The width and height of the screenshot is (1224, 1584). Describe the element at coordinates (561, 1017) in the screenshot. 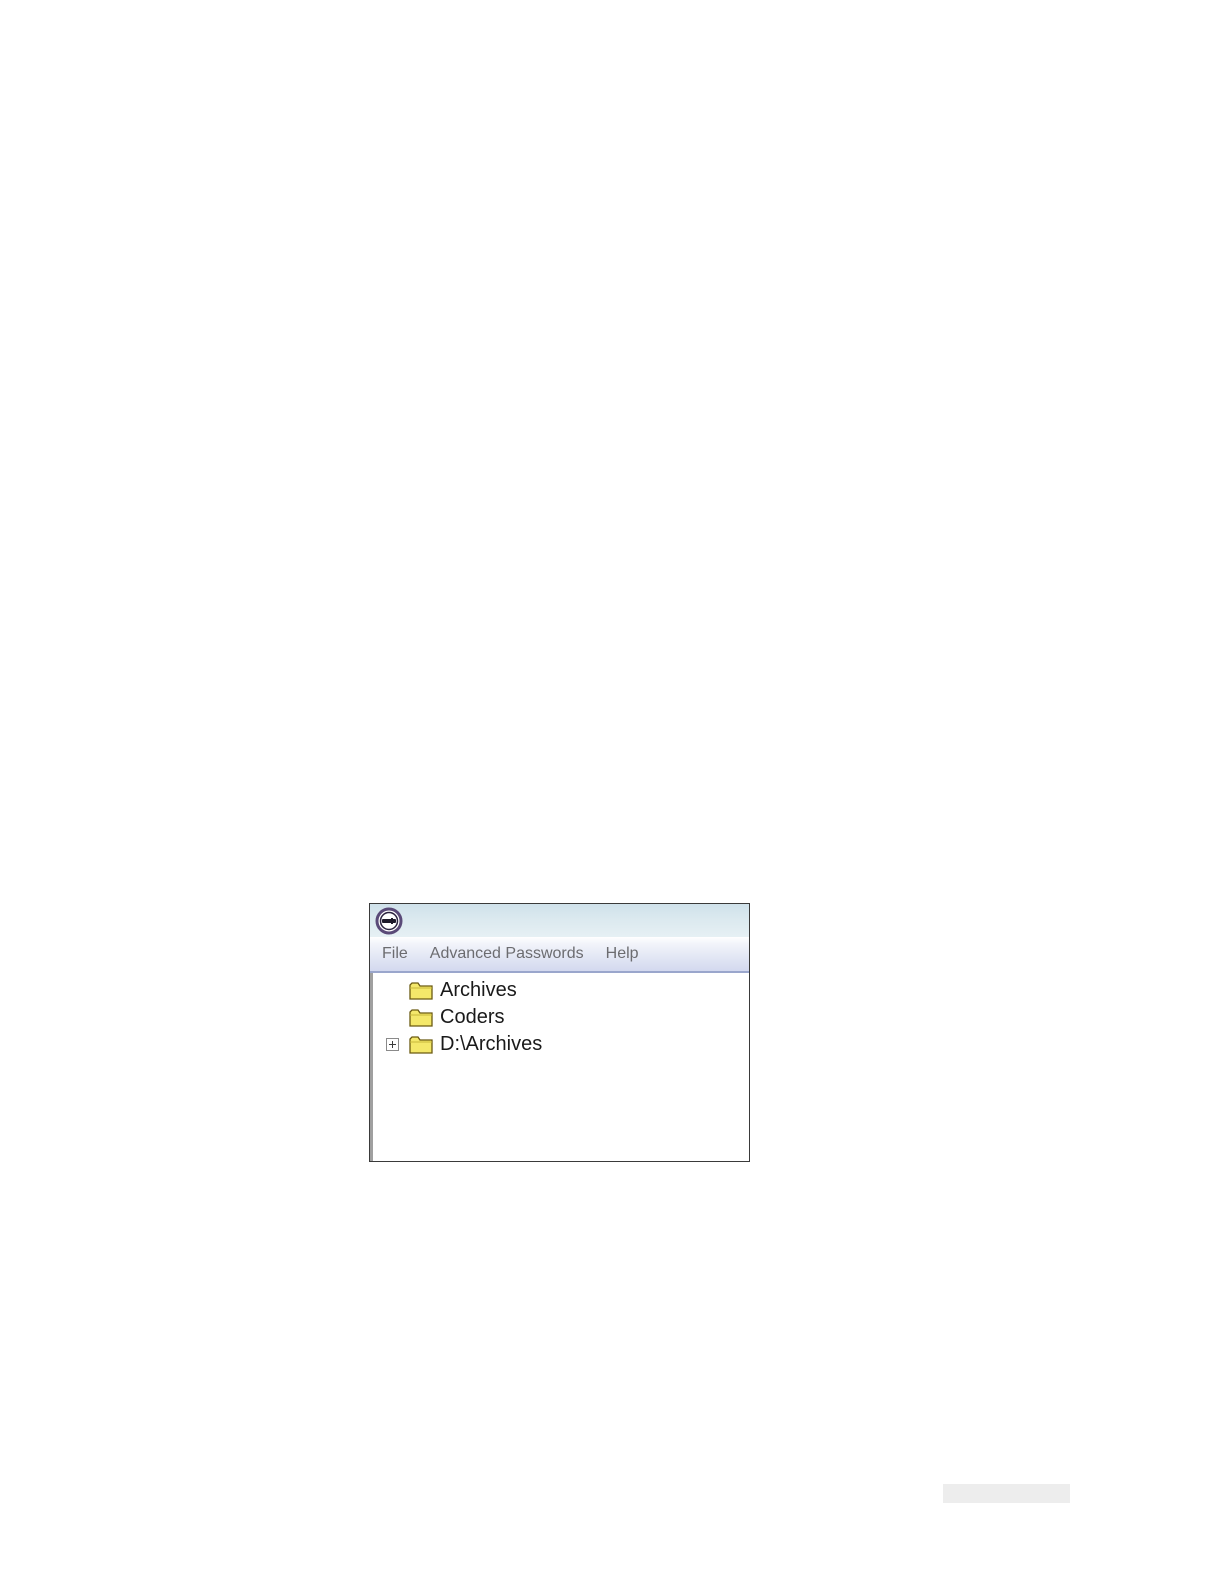

I see `tree-item-coders: Coders` at that location.